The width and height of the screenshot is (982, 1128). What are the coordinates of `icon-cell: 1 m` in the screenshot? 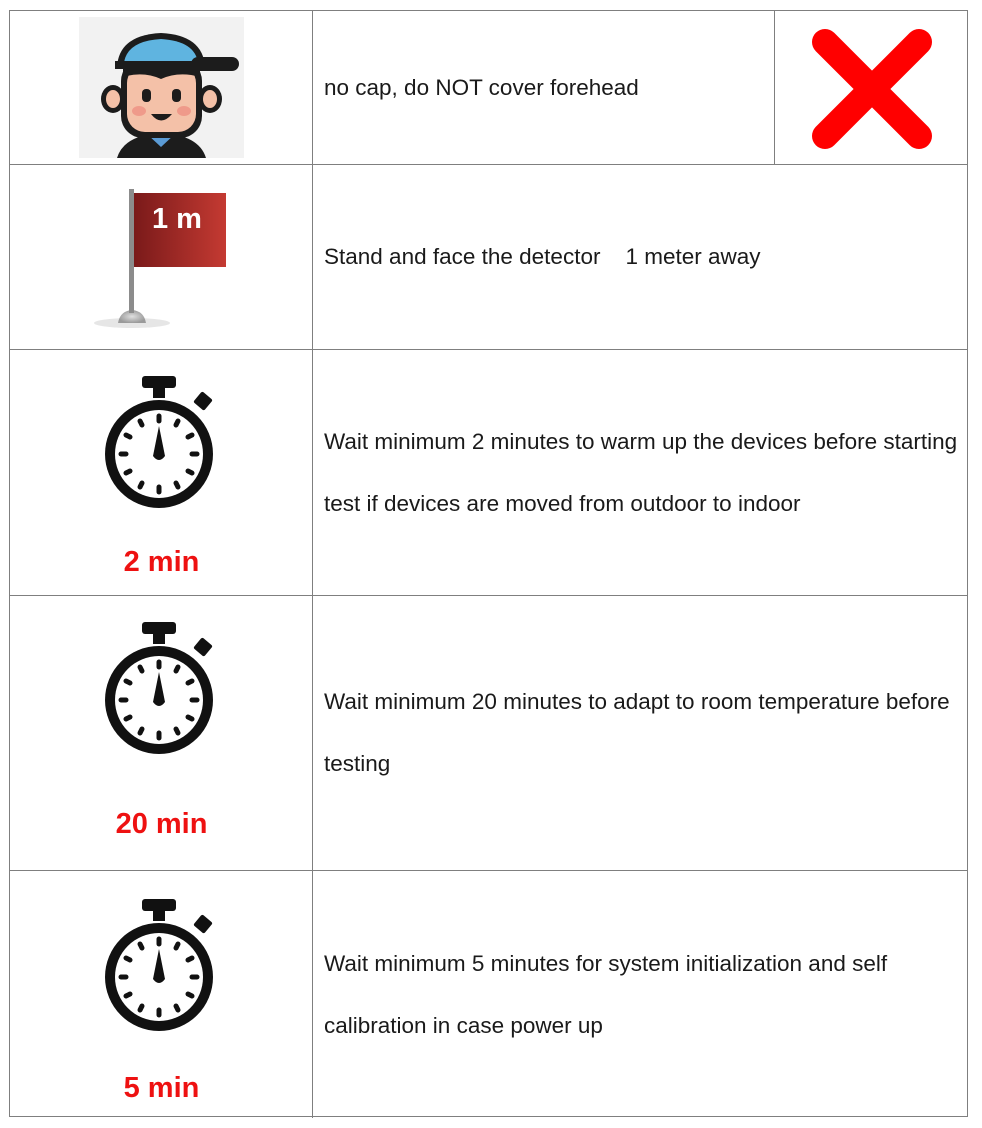 It's located at (161, 257).